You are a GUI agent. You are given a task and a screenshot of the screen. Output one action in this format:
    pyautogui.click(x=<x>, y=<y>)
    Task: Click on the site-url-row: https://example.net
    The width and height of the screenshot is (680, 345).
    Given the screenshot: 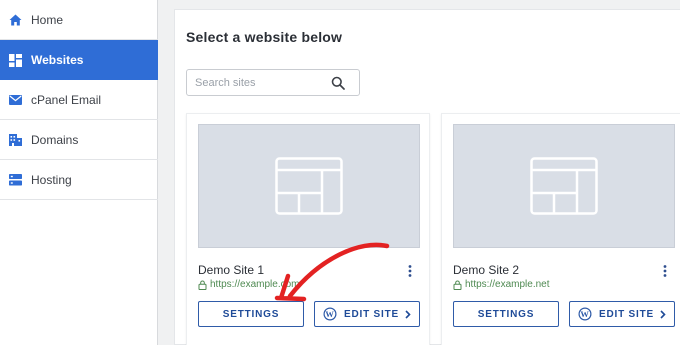 What is the action you would take?
    pyautogui.click(x=501, y=284)
    